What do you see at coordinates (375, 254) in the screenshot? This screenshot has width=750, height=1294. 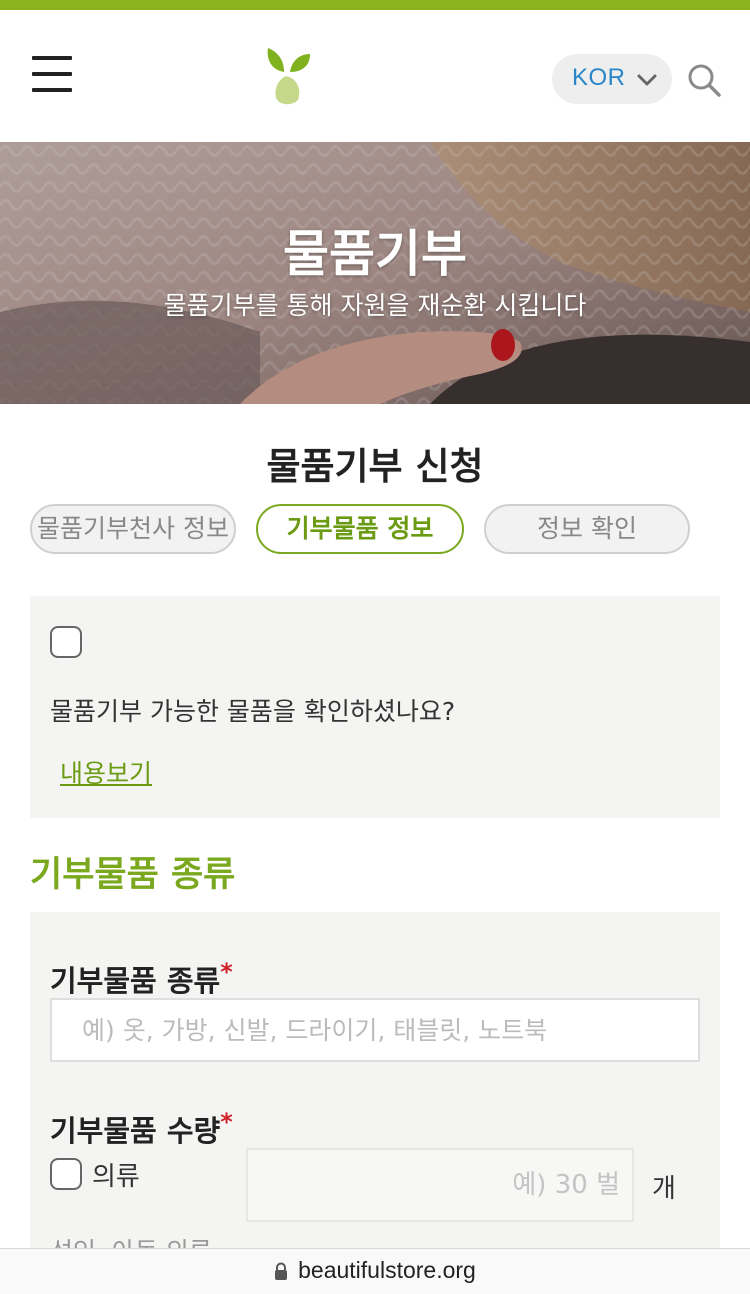 I see `hero-title: 물품기부` at bounding box center [375, 254].